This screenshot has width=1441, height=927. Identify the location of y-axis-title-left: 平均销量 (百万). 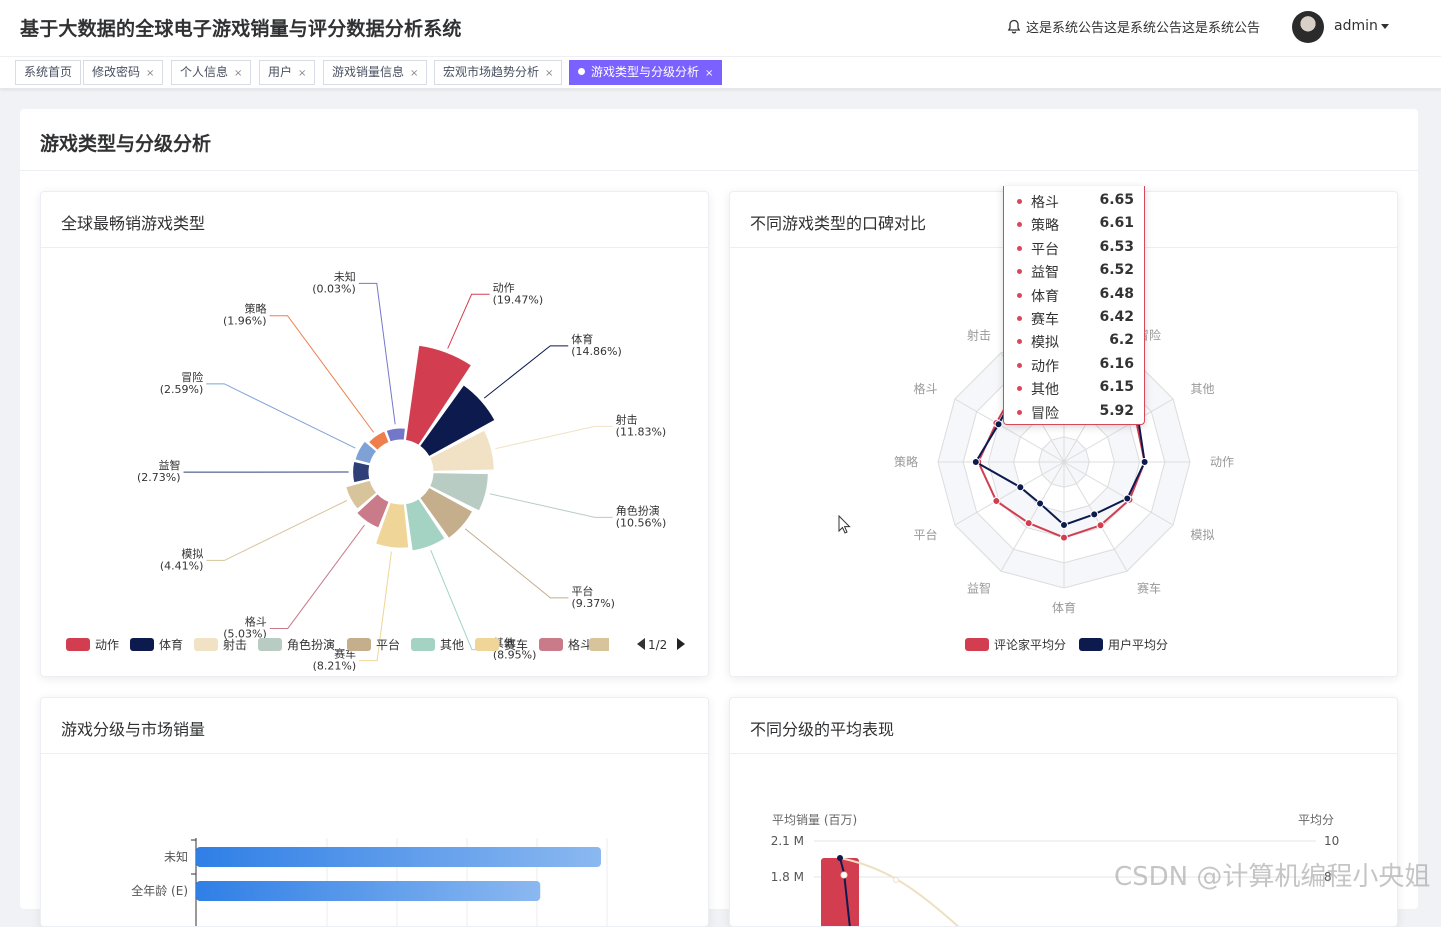
(814, 820).